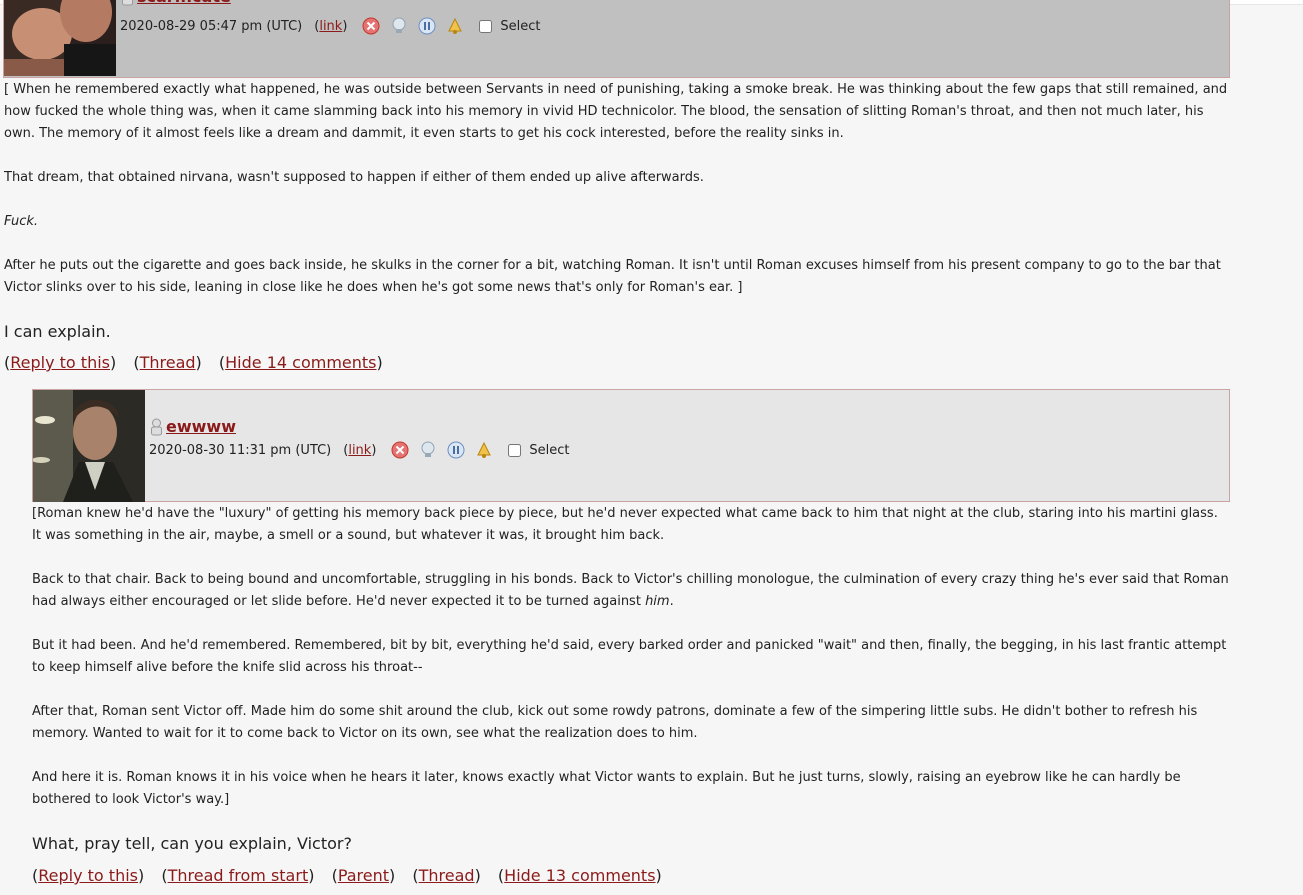 The width and height of the screenshot is (1303, 895). Describe the element at coordinates (363, 875) in the screenshot. I see `parent-link: Parent` at that location.